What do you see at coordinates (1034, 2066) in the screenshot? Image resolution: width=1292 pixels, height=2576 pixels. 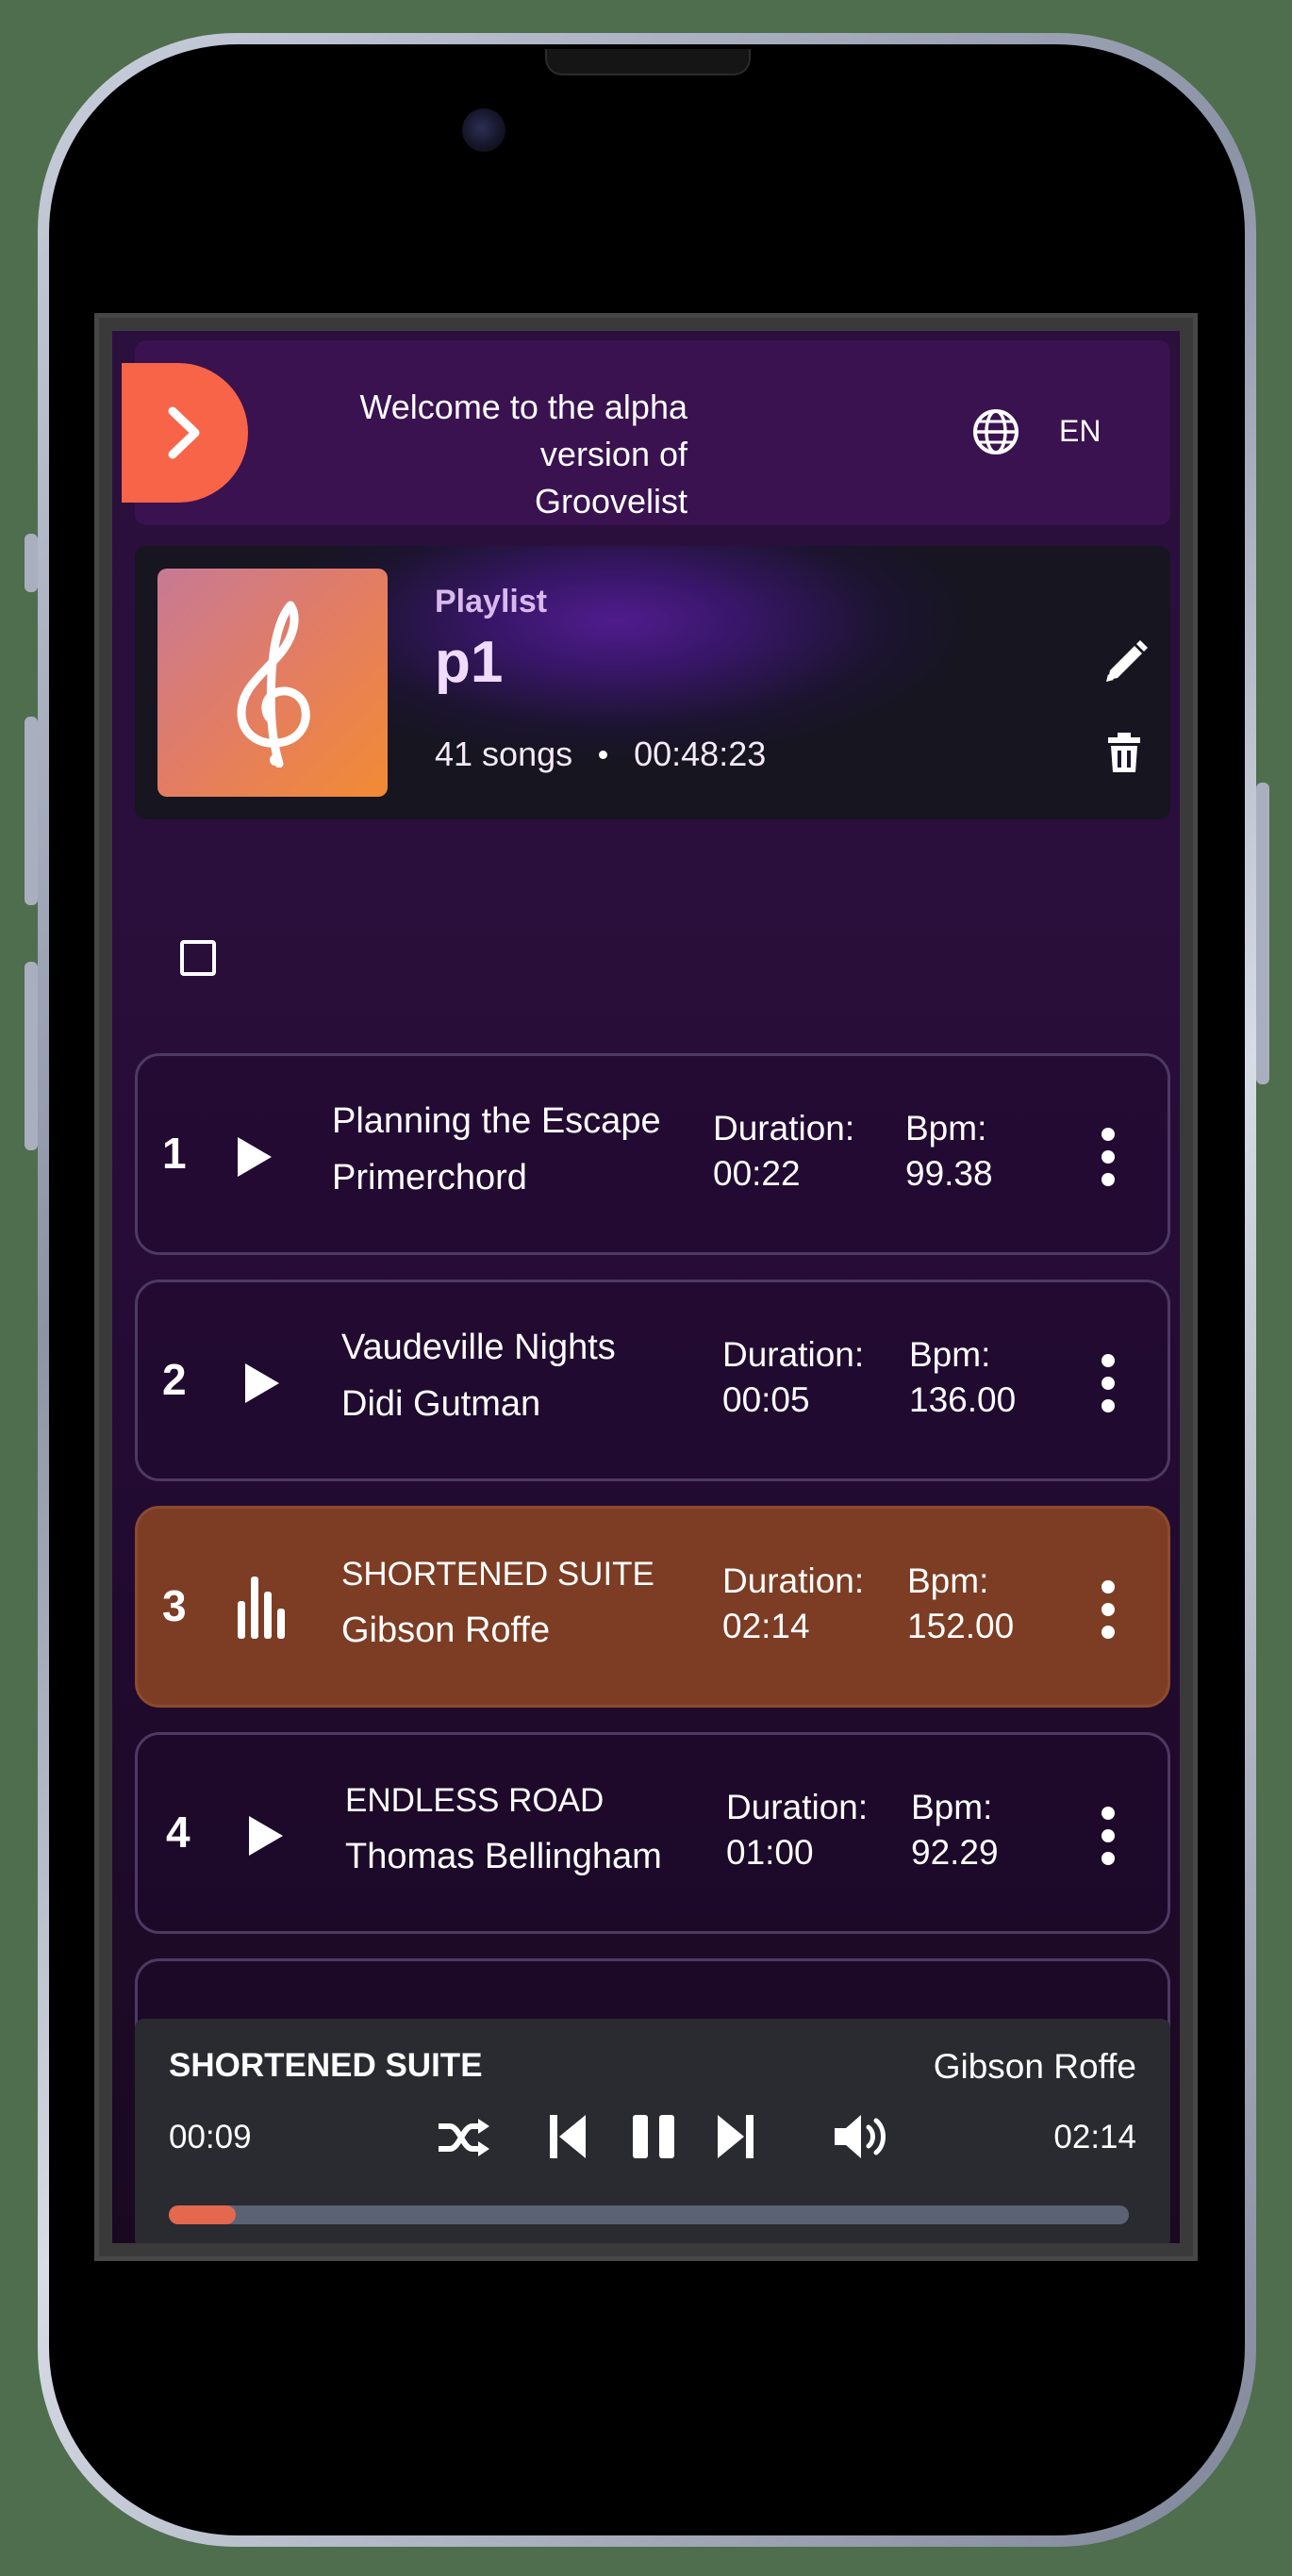 I see `now-playing-artist: Gibson Roffe` at bounding box center [1034, 2066].